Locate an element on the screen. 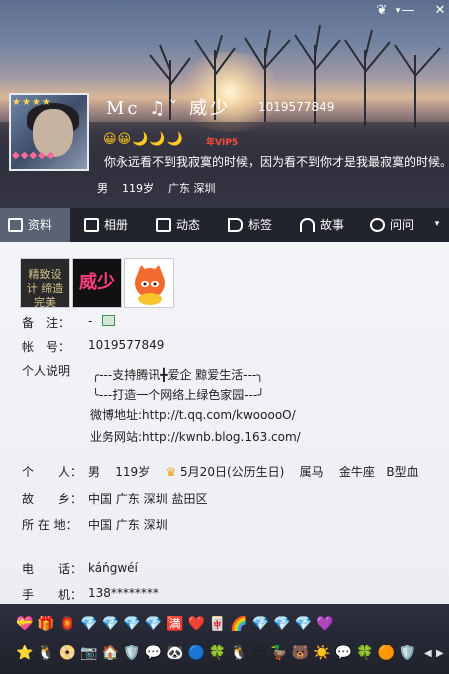 The width and height of the screenshot is (449, 674). avatar-gem-badges: ◆◆◆◆◆ is located at coordinates (34, 155).